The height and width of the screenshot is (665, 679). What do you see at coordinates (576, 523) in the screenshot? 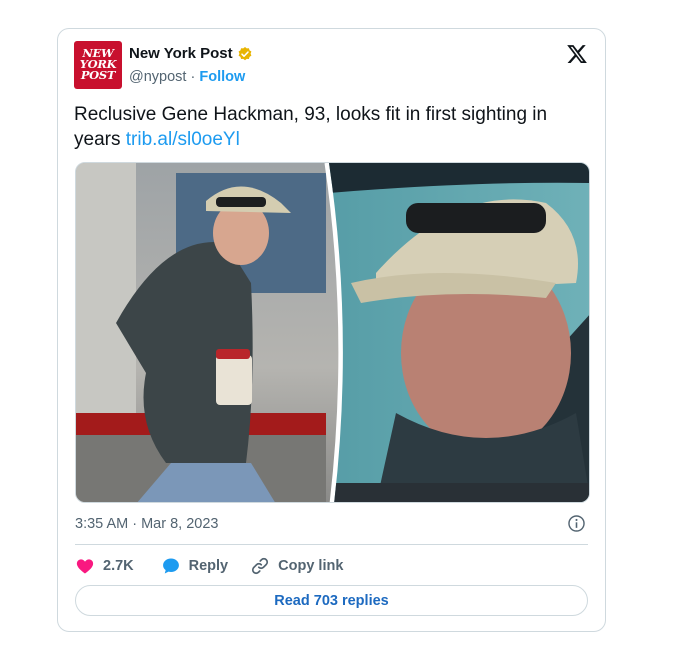
I see `info-icon` at bounding box center [576, 523].